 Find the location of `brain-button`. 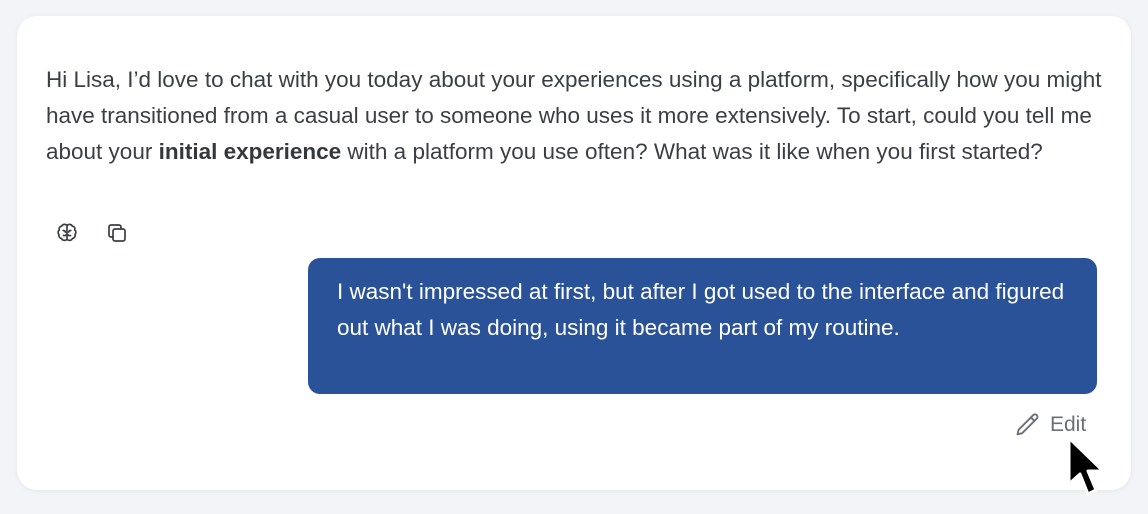

brain-button is located at coordinates (67, 233).